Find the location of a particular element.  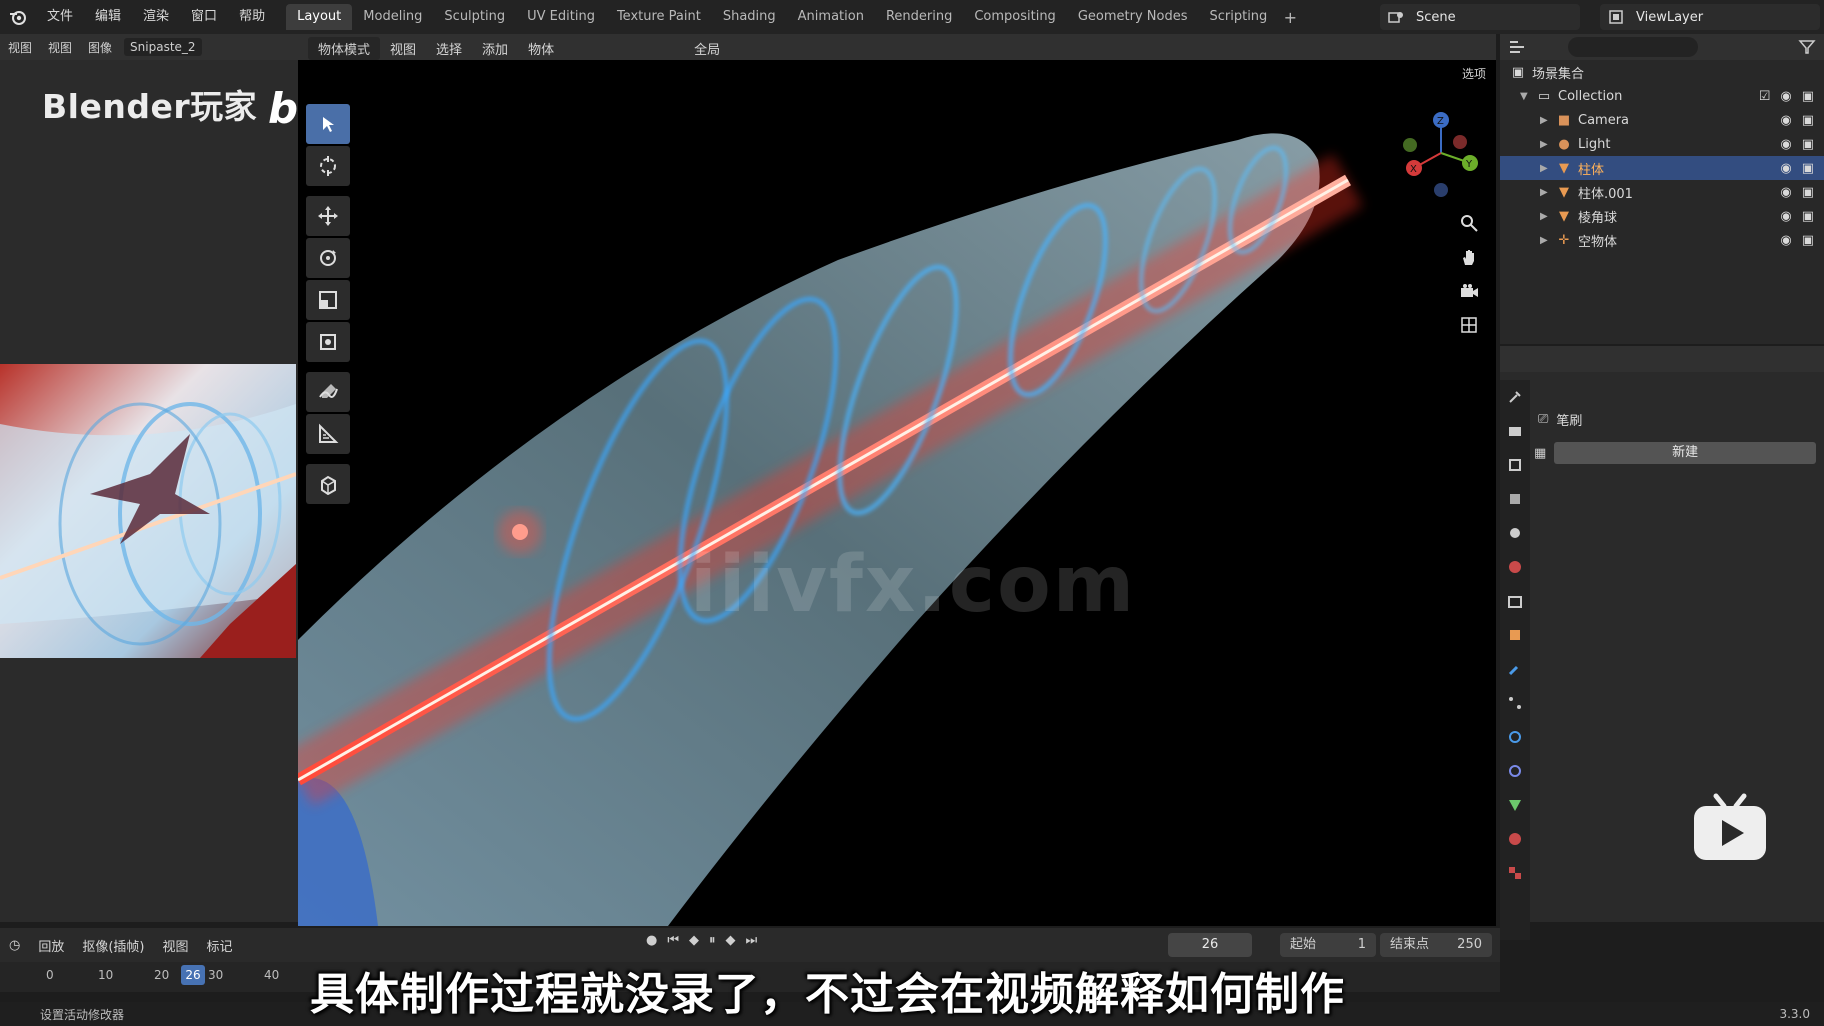

outliner-item-light: ▶ ● Light ◉ ▣ is located at coordinates (1662, 144).